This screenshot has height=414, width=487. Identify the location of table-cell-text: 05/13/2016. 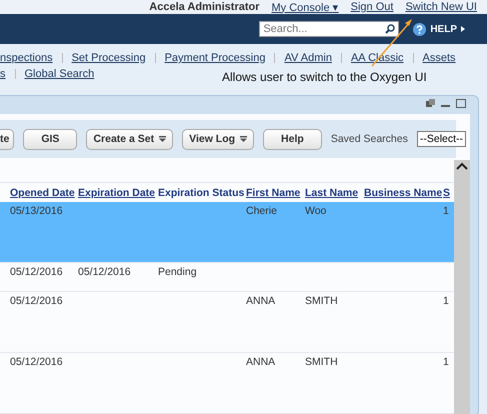
(37, 212).